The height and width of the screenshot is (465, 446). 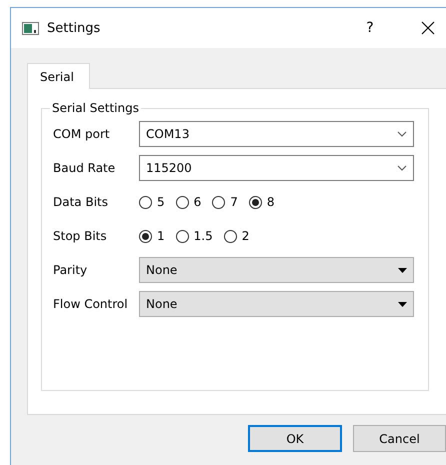 I want to click on cancel-button: Cancel, so click(x=399, y=438).